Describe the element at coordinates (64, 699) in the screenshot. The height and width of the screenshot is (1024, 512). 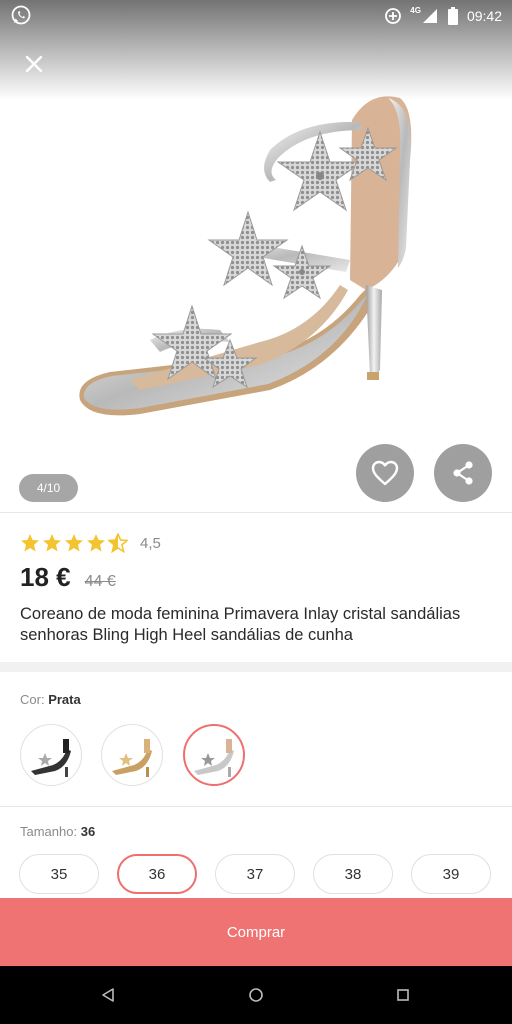
I see `selected-color: Prata` at that location.